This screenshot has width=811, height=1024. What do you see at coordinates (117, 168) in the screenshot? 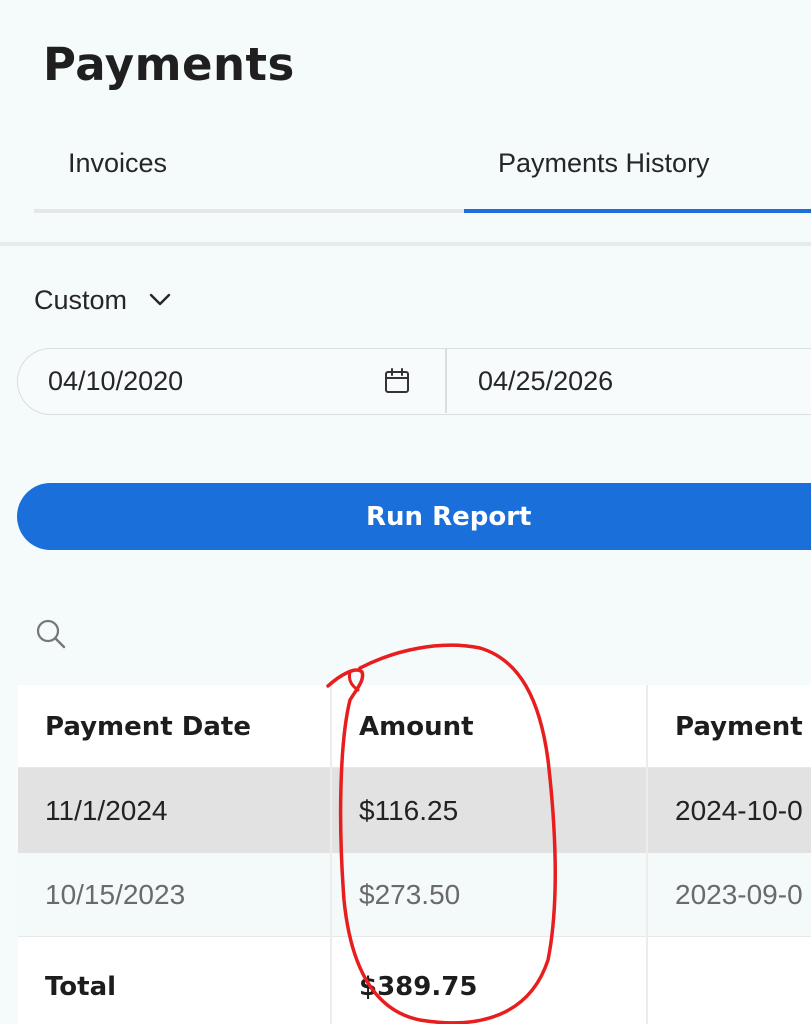
I see `tab-invoices: Invoices` at bounding box center [117, 168].